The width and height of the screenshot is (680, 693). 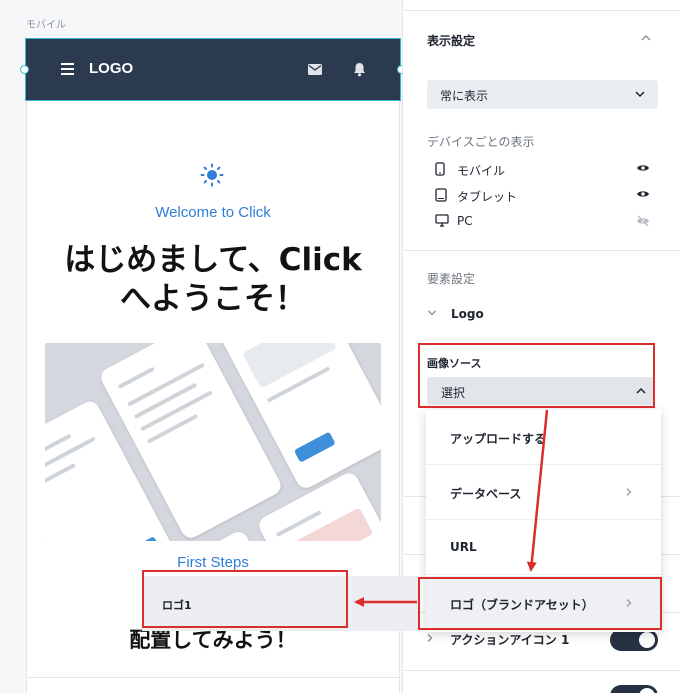 I want to click on device-label-mobile: モバイル, so click(x=481, y=171).